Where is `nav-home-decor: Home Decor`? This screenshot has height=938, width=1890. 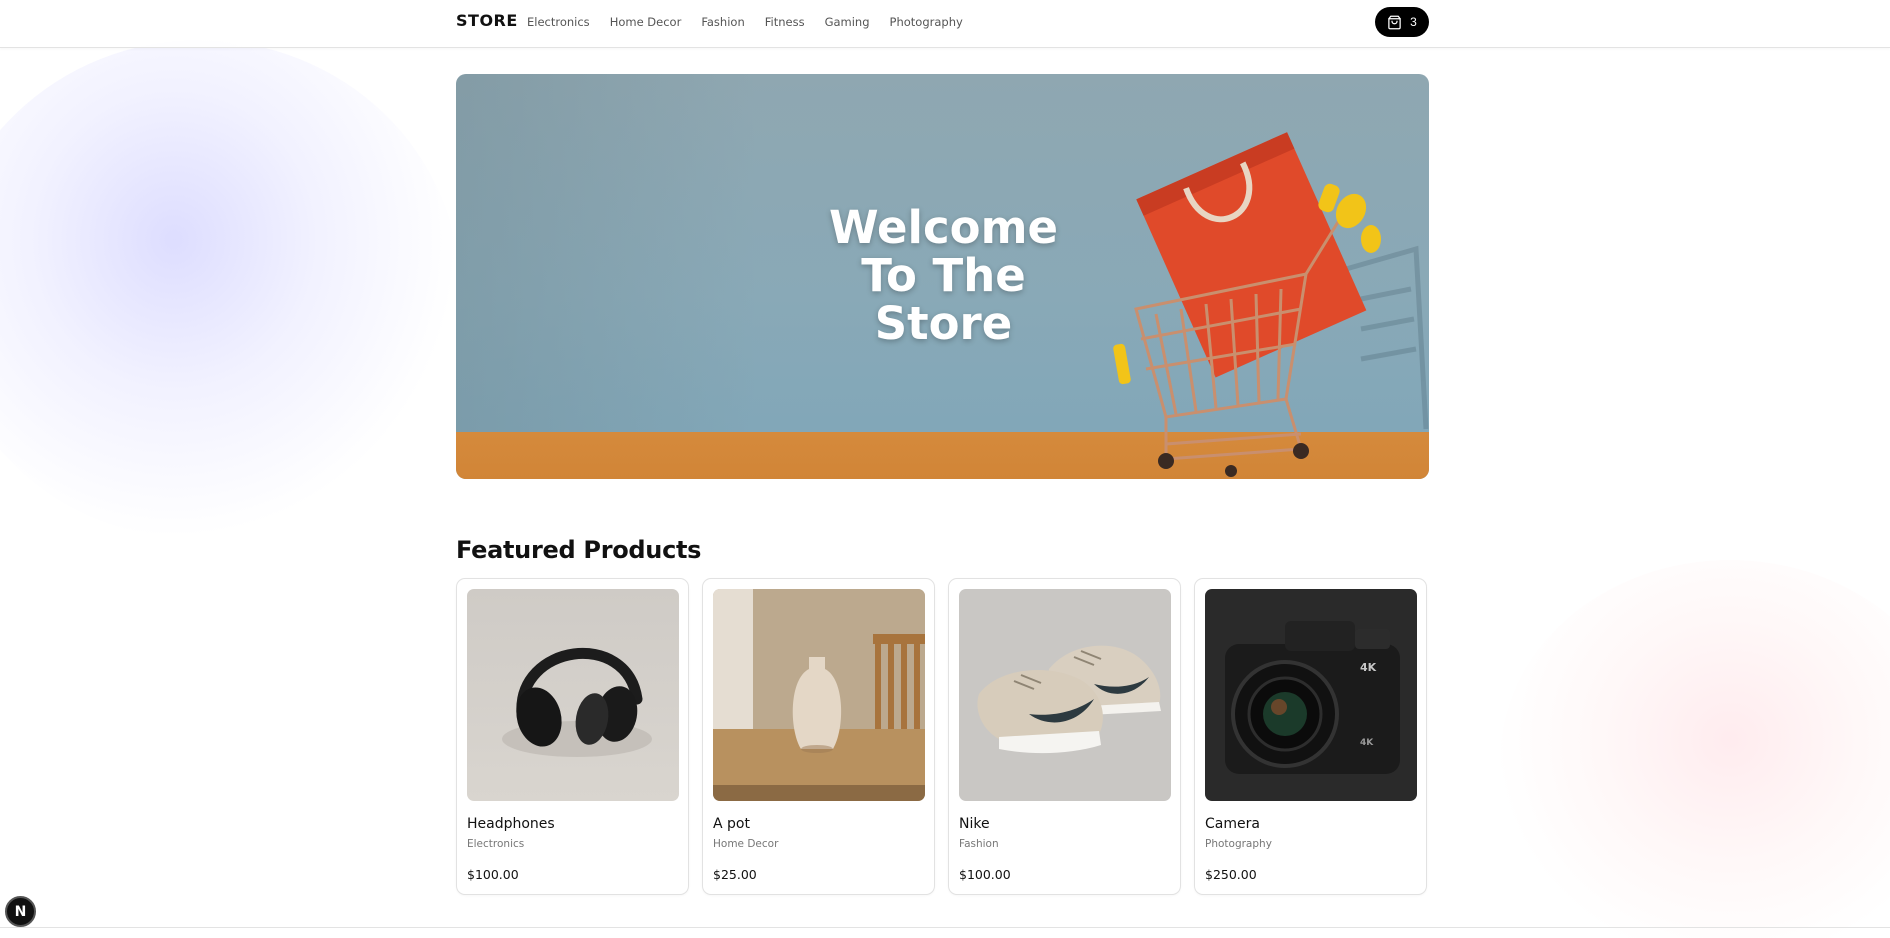 nav-home-decor: Home Decor is located at coordinates (646, 22).